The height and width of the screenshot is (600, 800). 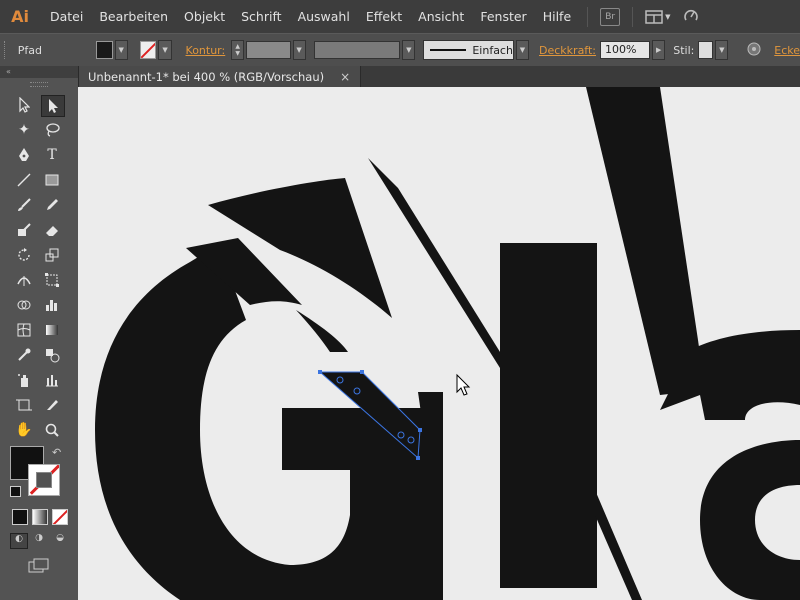 I want to click on gpu-performance-icon, so click(x=691, y=16).